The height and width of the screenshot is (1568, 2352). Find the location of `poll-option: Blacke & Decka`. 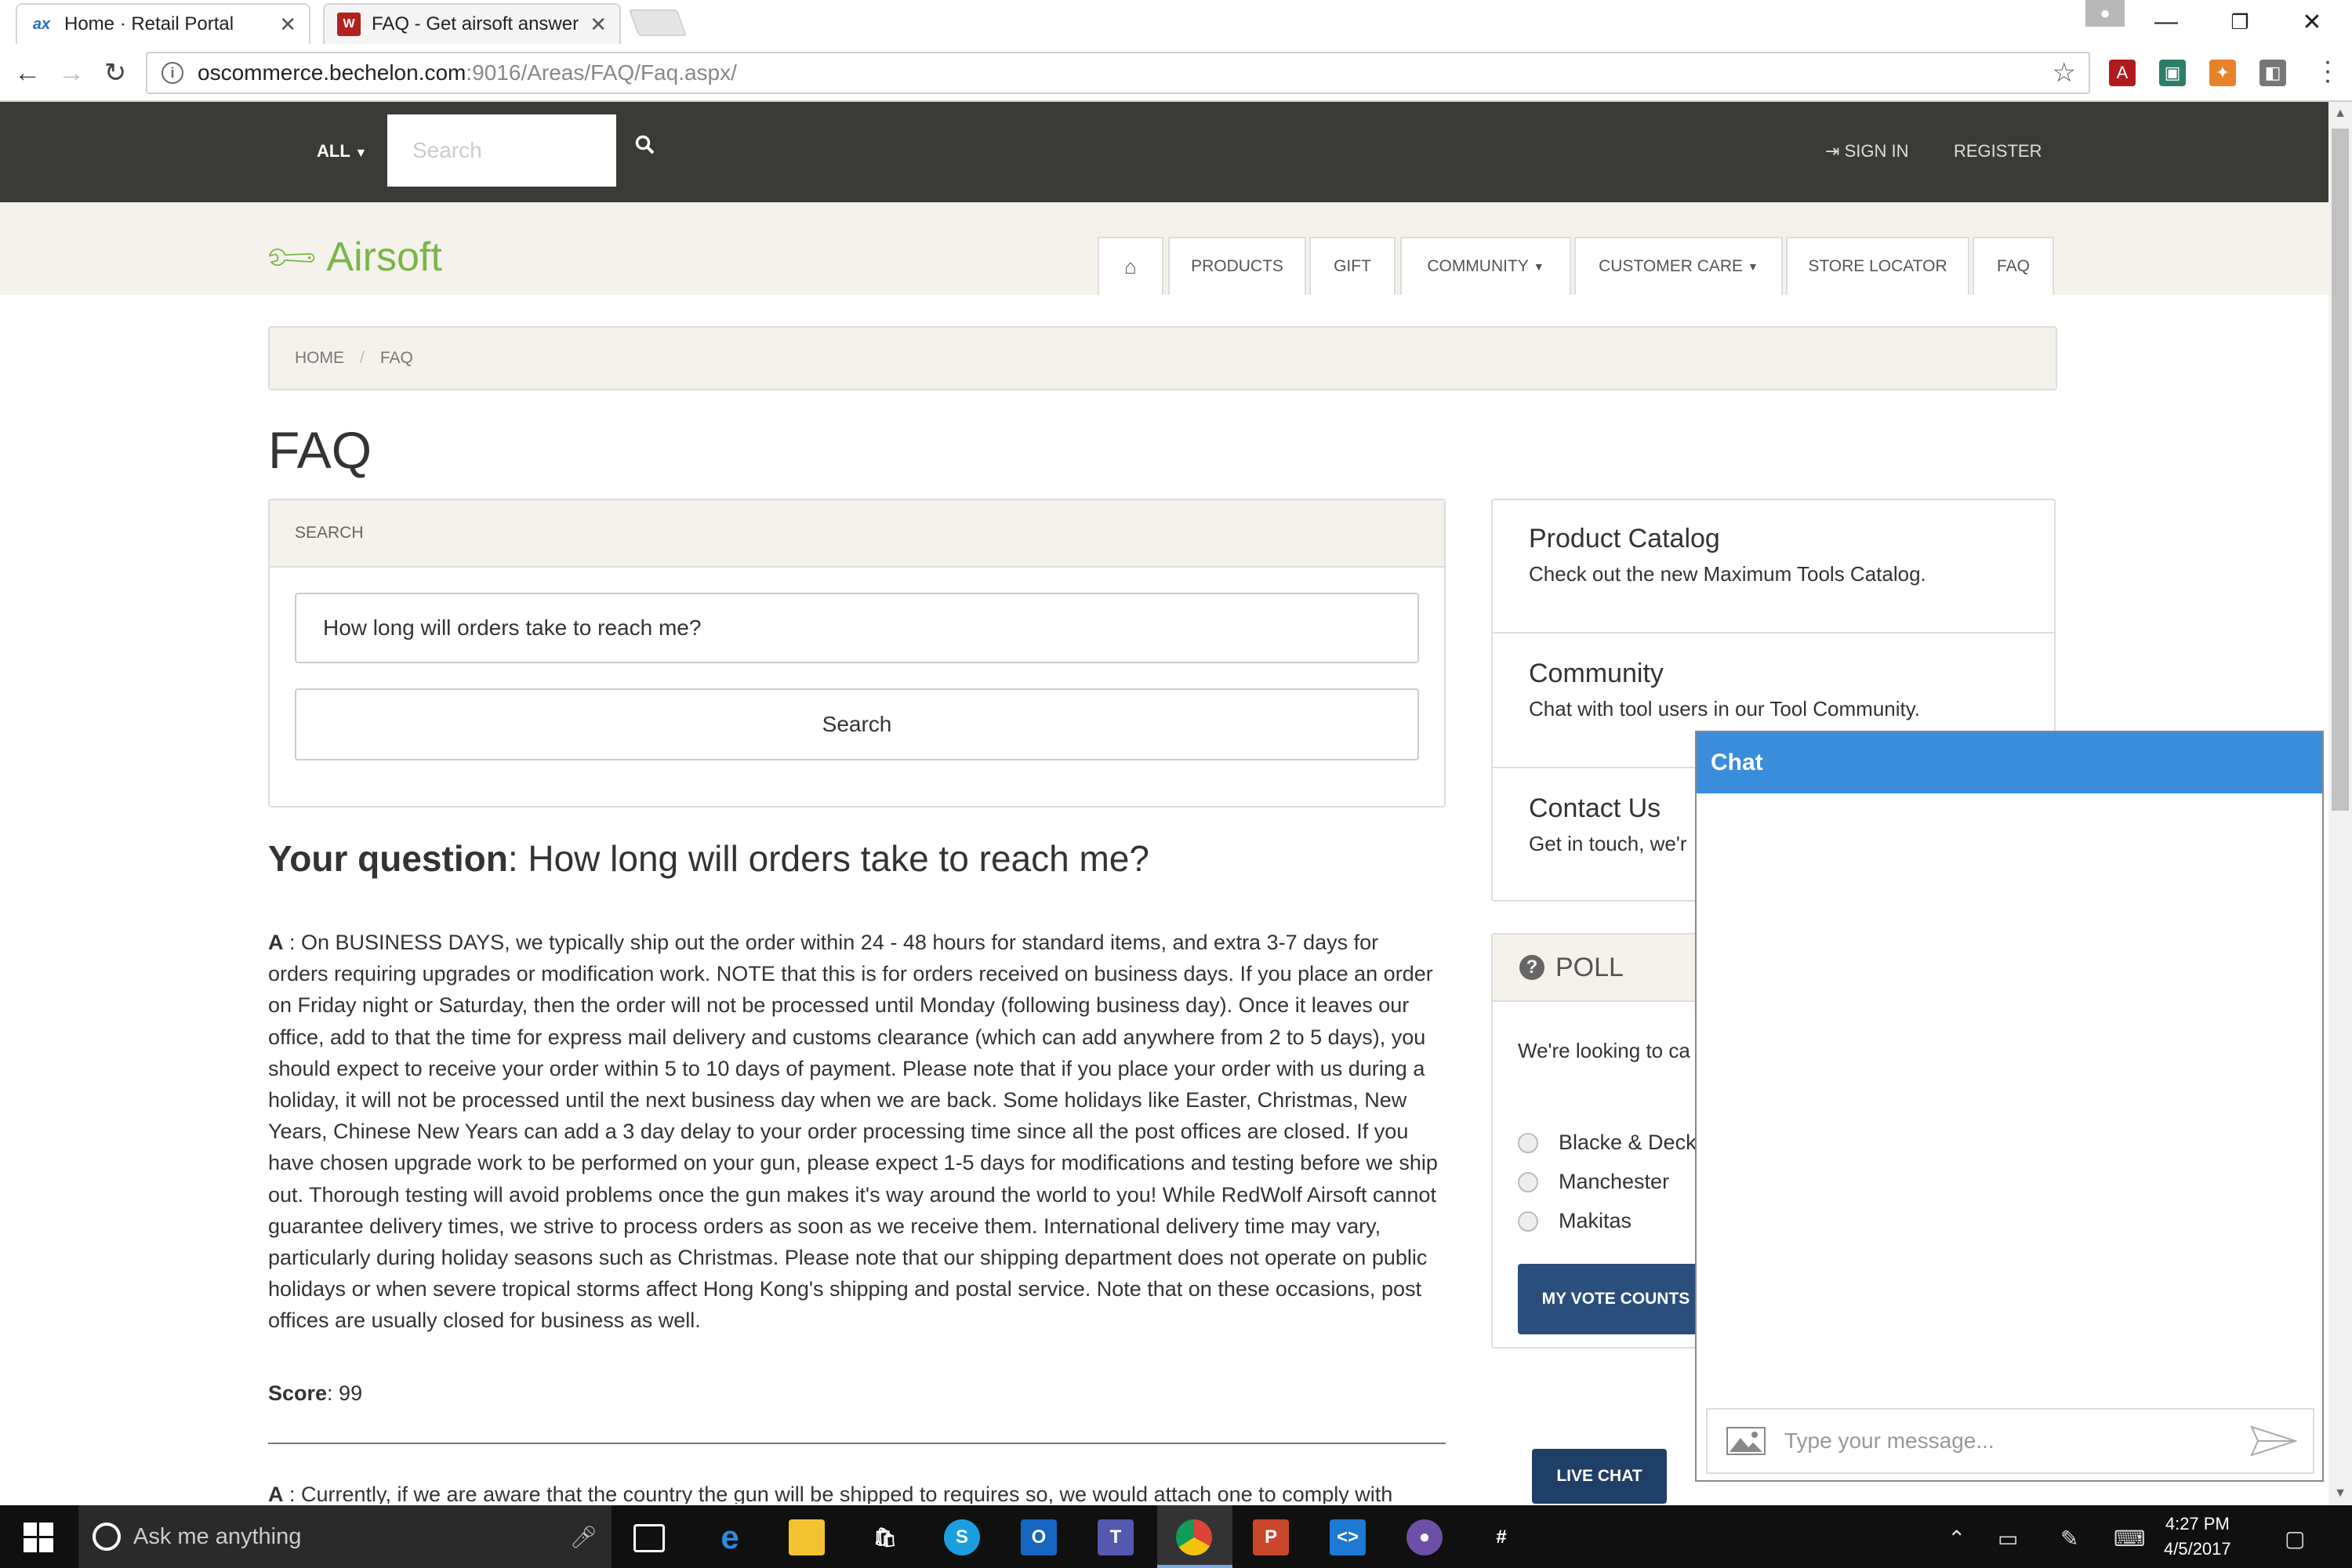

poll-option: Blacke & Decka is located at coordinates (1613, 1143).